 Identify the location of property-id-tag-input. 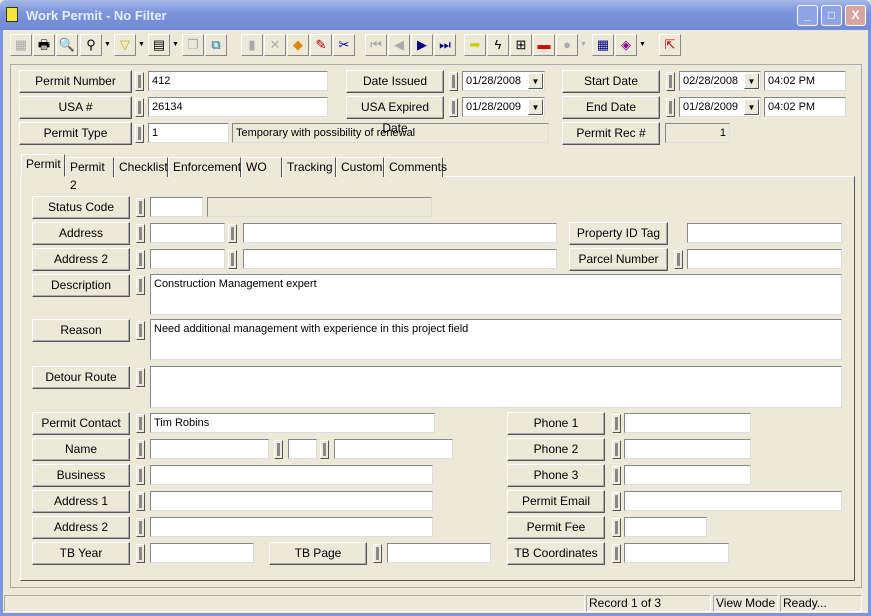
(764, 233).